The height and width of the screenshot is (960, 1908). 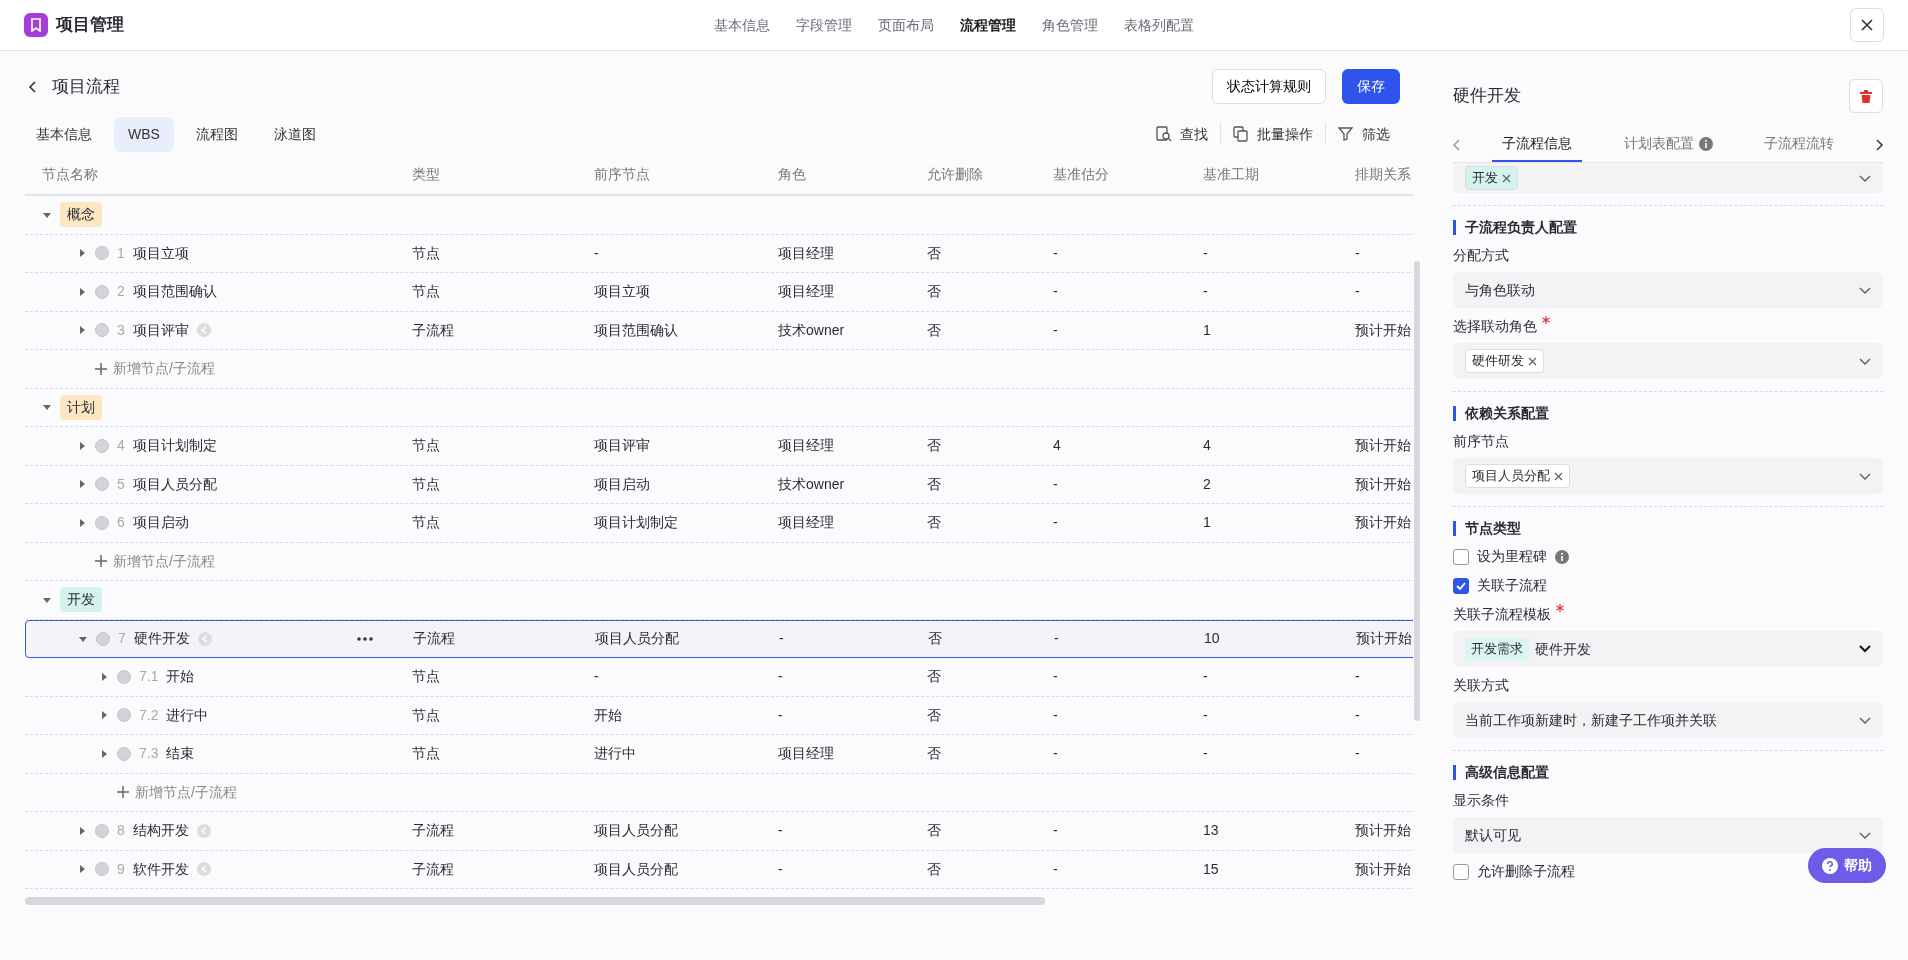 What do you see at coordinates (1081, 174) in the screenshot?
I see `column-header: 基准估分` at bounding box center [1081, 174].